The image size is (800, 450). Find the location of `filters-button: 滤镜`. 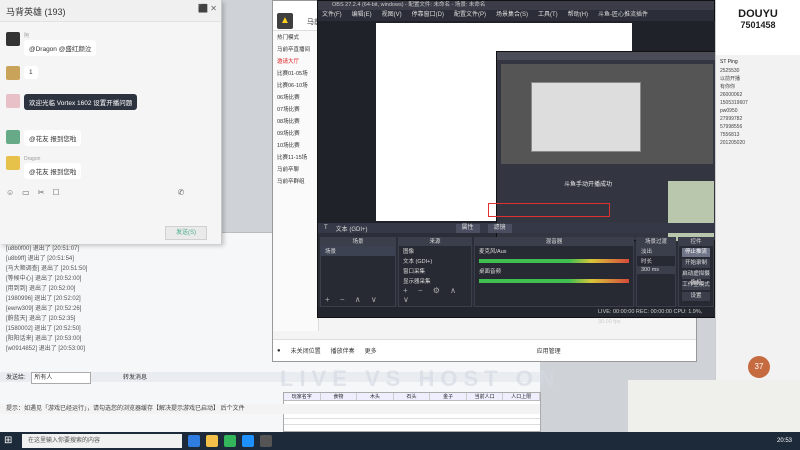

filters-button: 滤镜 is located at coordinates (499, 228).